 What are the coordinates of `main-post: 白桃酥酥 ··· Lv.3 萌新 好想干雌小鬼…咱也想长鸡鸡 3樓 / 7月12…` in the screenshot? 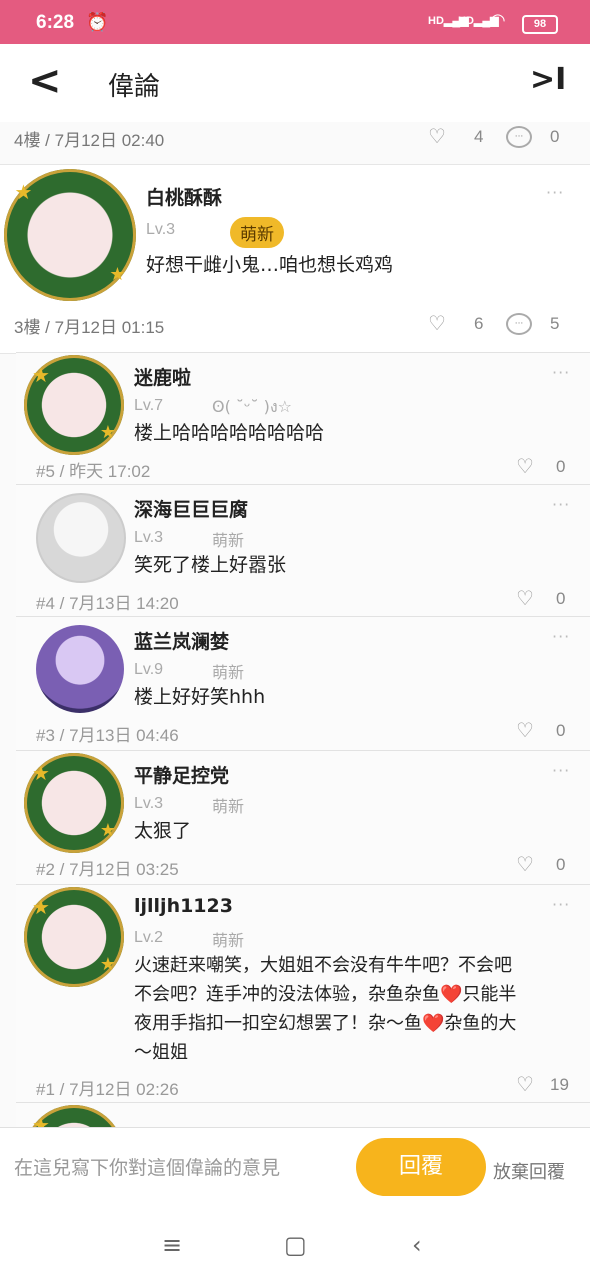 It's located at (295, 259).